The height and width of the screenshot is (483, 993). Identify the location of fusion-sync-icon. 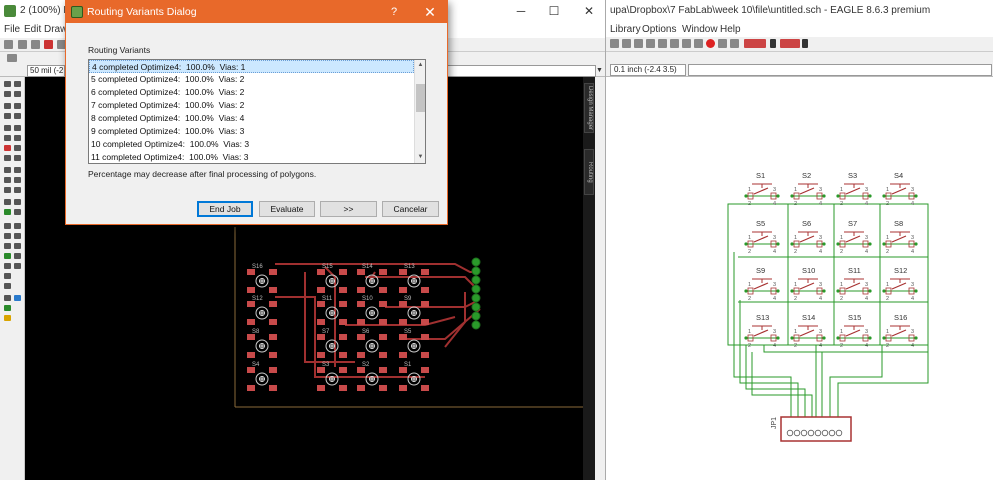
(790, 43).